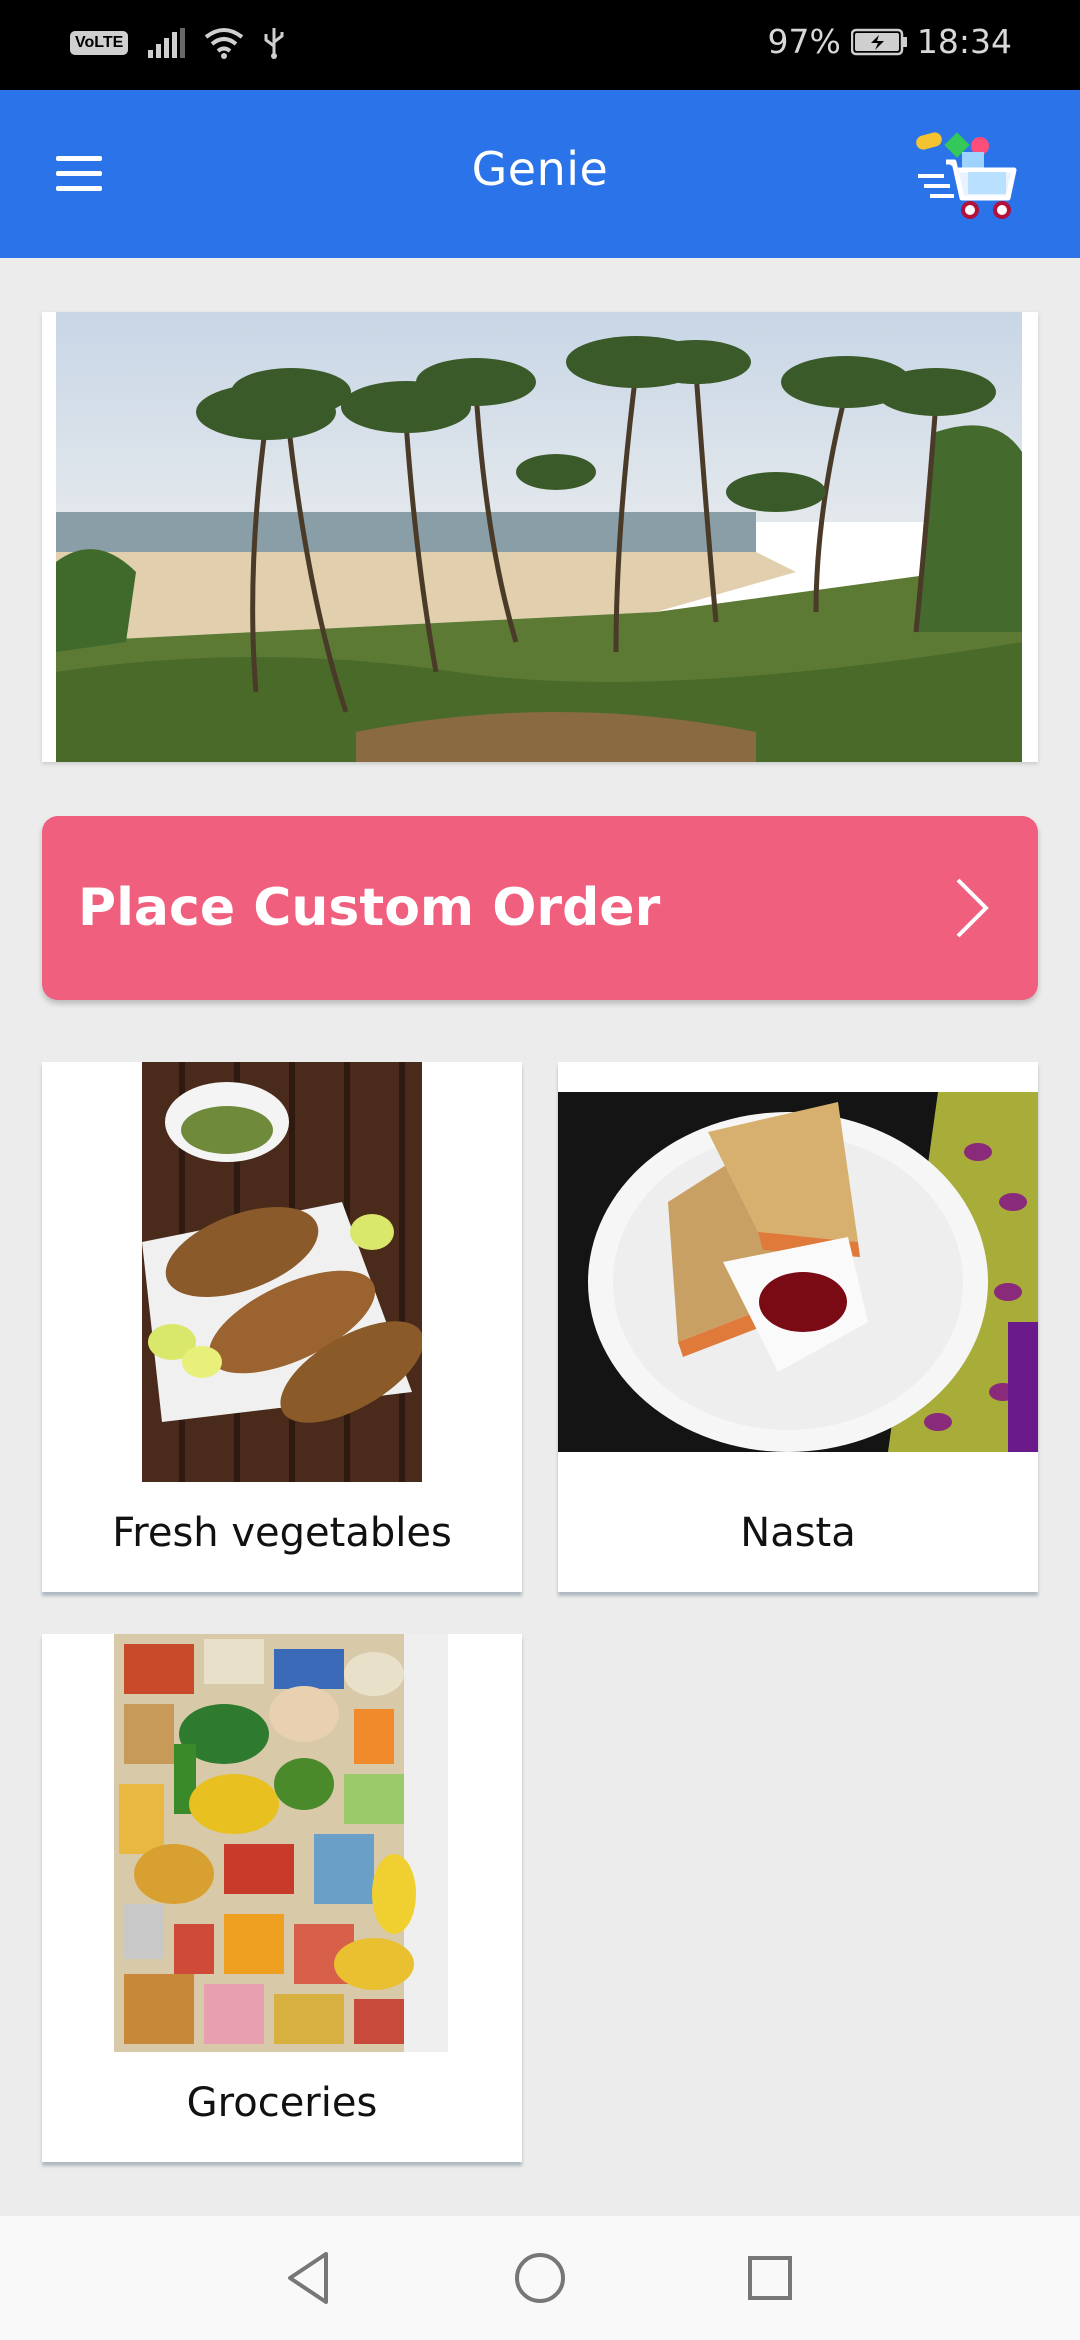 The width and height of the screenshot is (1080, 2340). What do you see at coordinates (798, 1533) in the screenshot?
I see `category-label: Nasta` at bounding box center [798, 1533].